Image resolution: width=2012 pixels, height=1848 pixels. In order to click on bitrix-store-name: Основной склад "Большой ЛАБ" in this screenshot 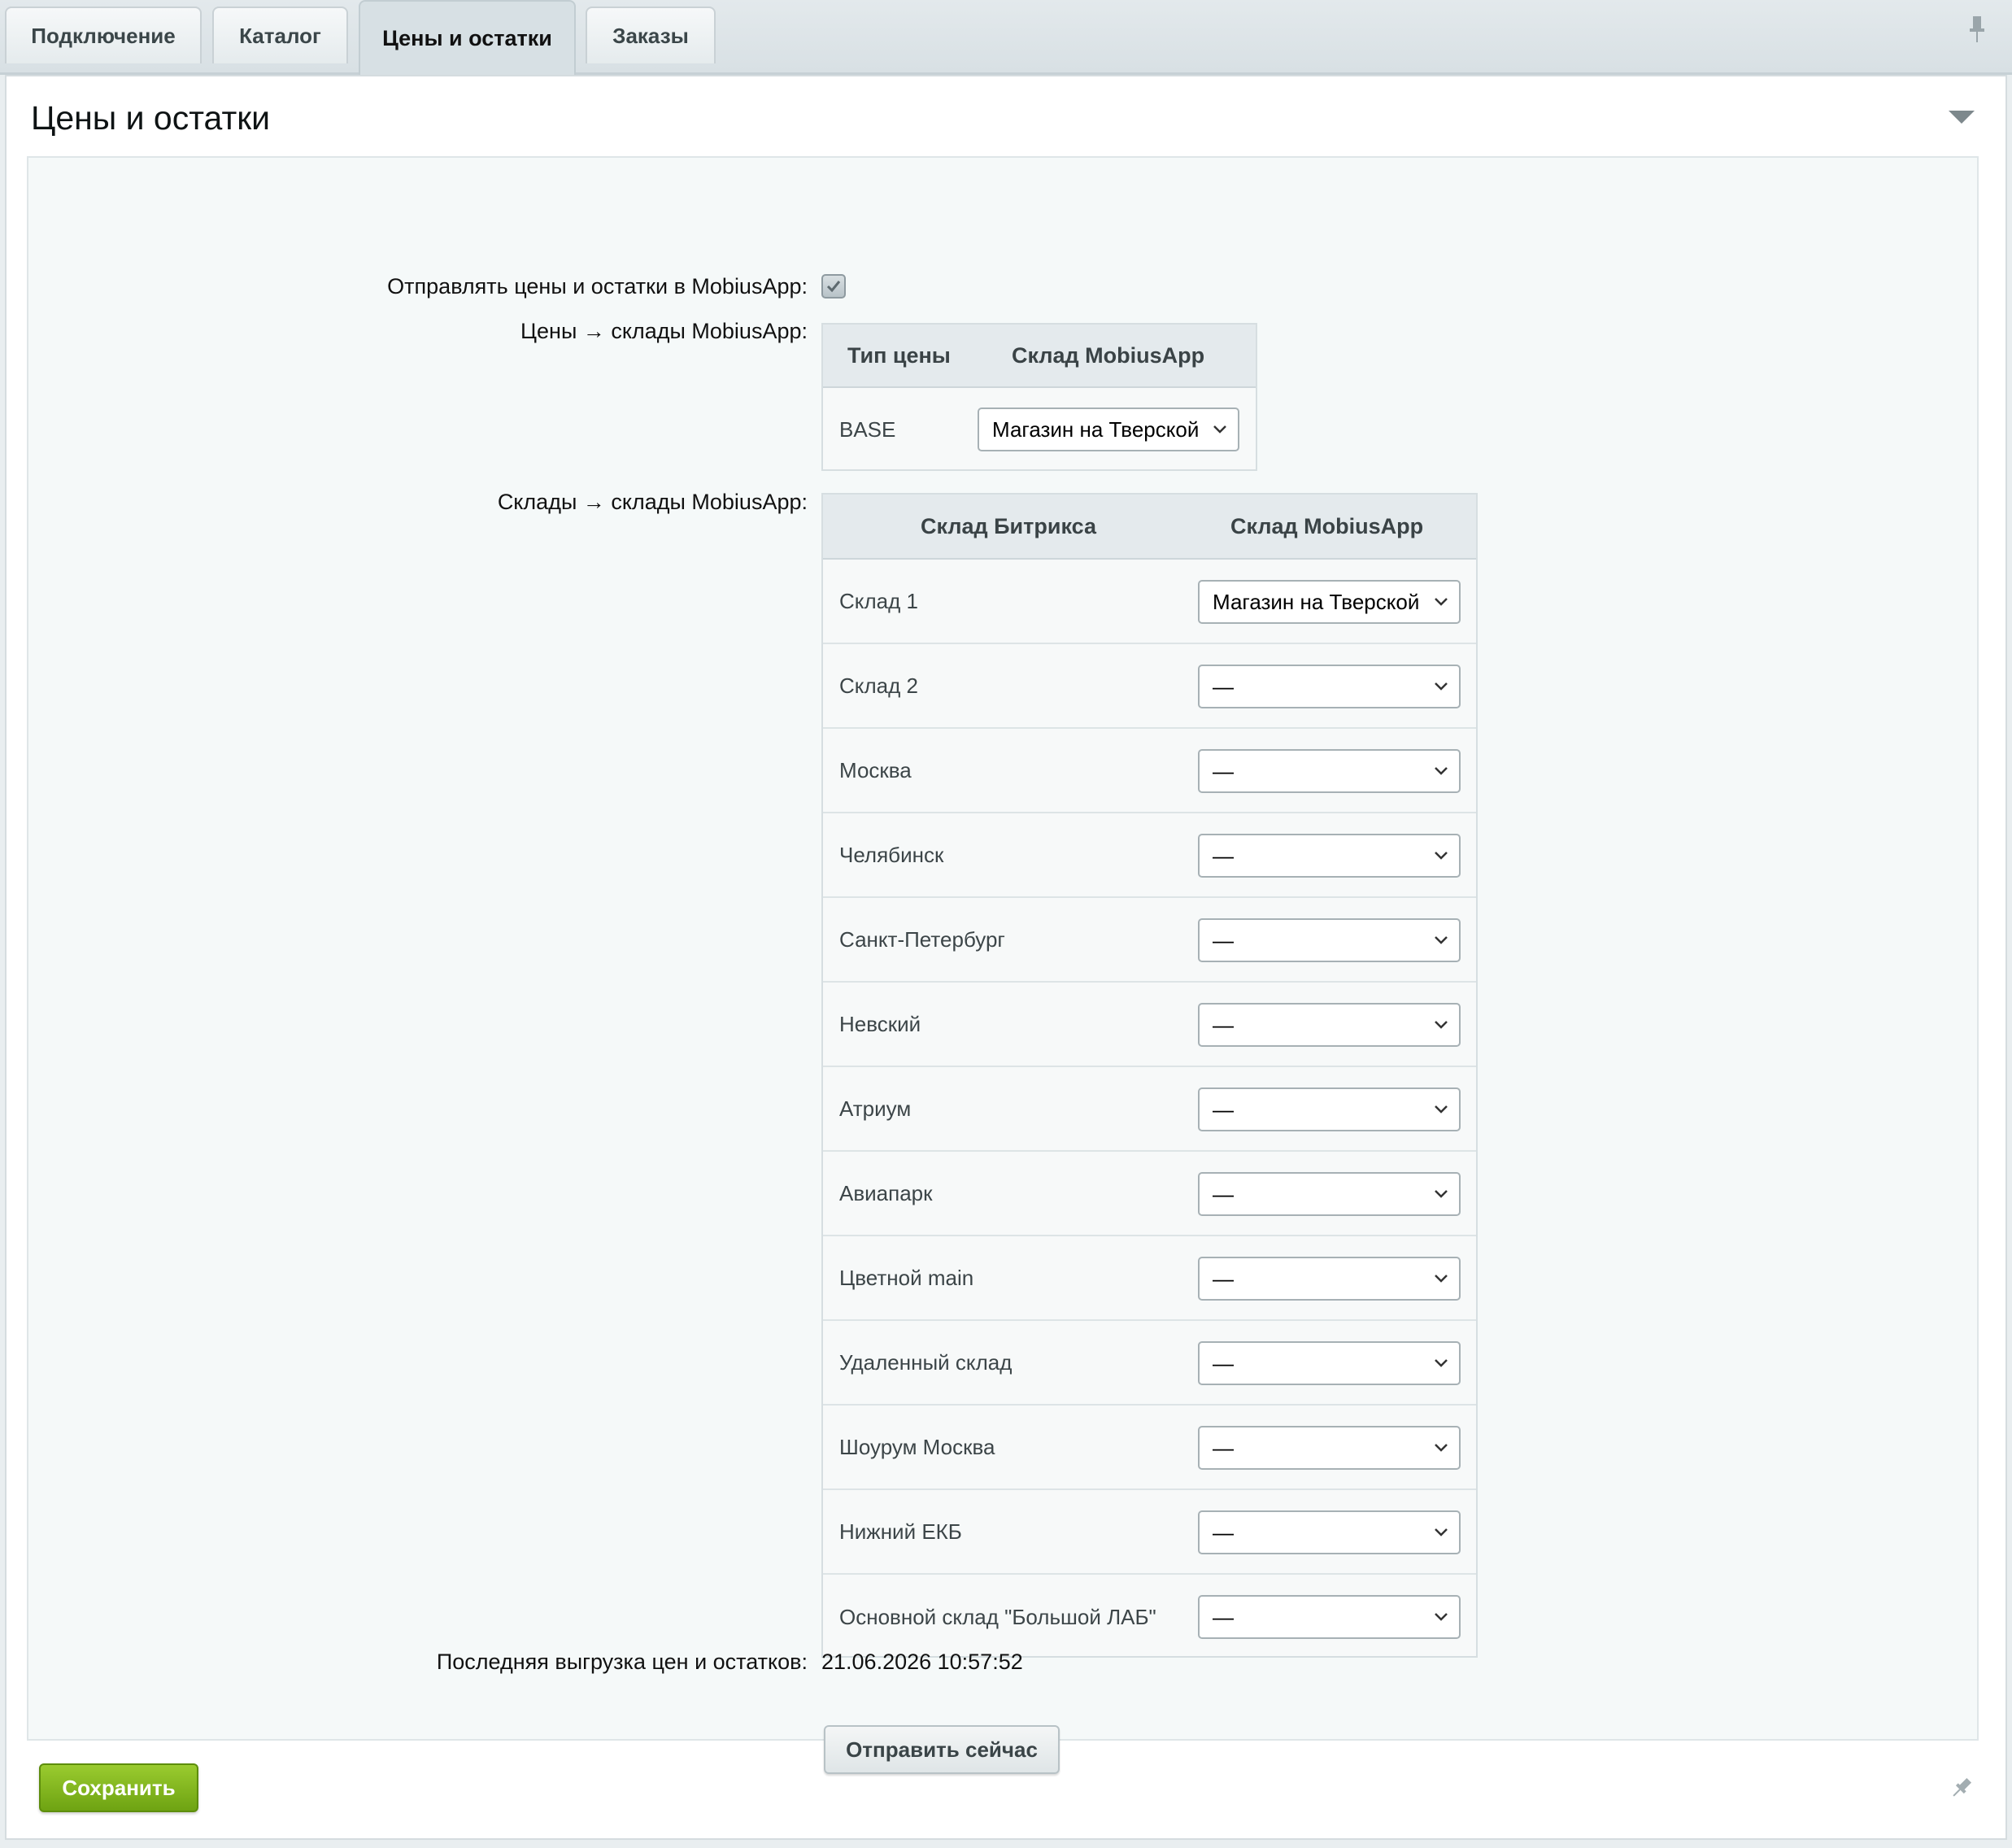, I will do `click(997, 1616)`.